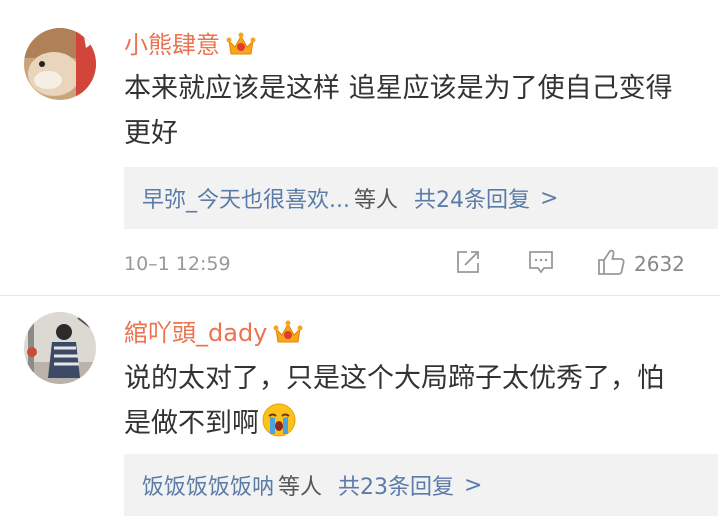  What do you see at coordinates (414, 264) in the screenshot?
I see `comment-meta: 10–1 12:59 2632` at bounding box center [414, 264].